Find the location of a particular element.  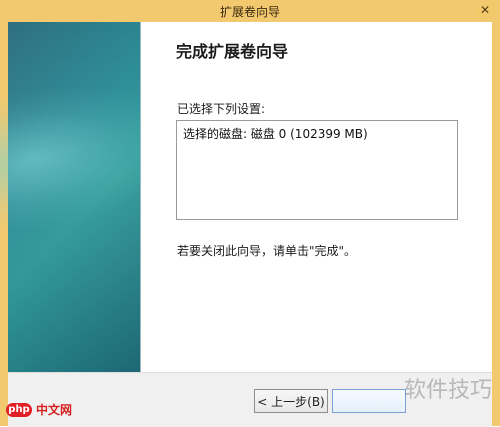

php-cn-watermark: php 中文网 is located at coordinates (39, 409).